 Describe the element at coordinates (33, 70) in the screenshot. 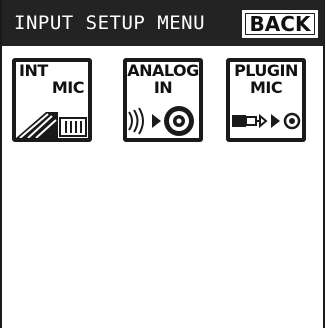

I see `int-mic-label-line1: INT` at that location.